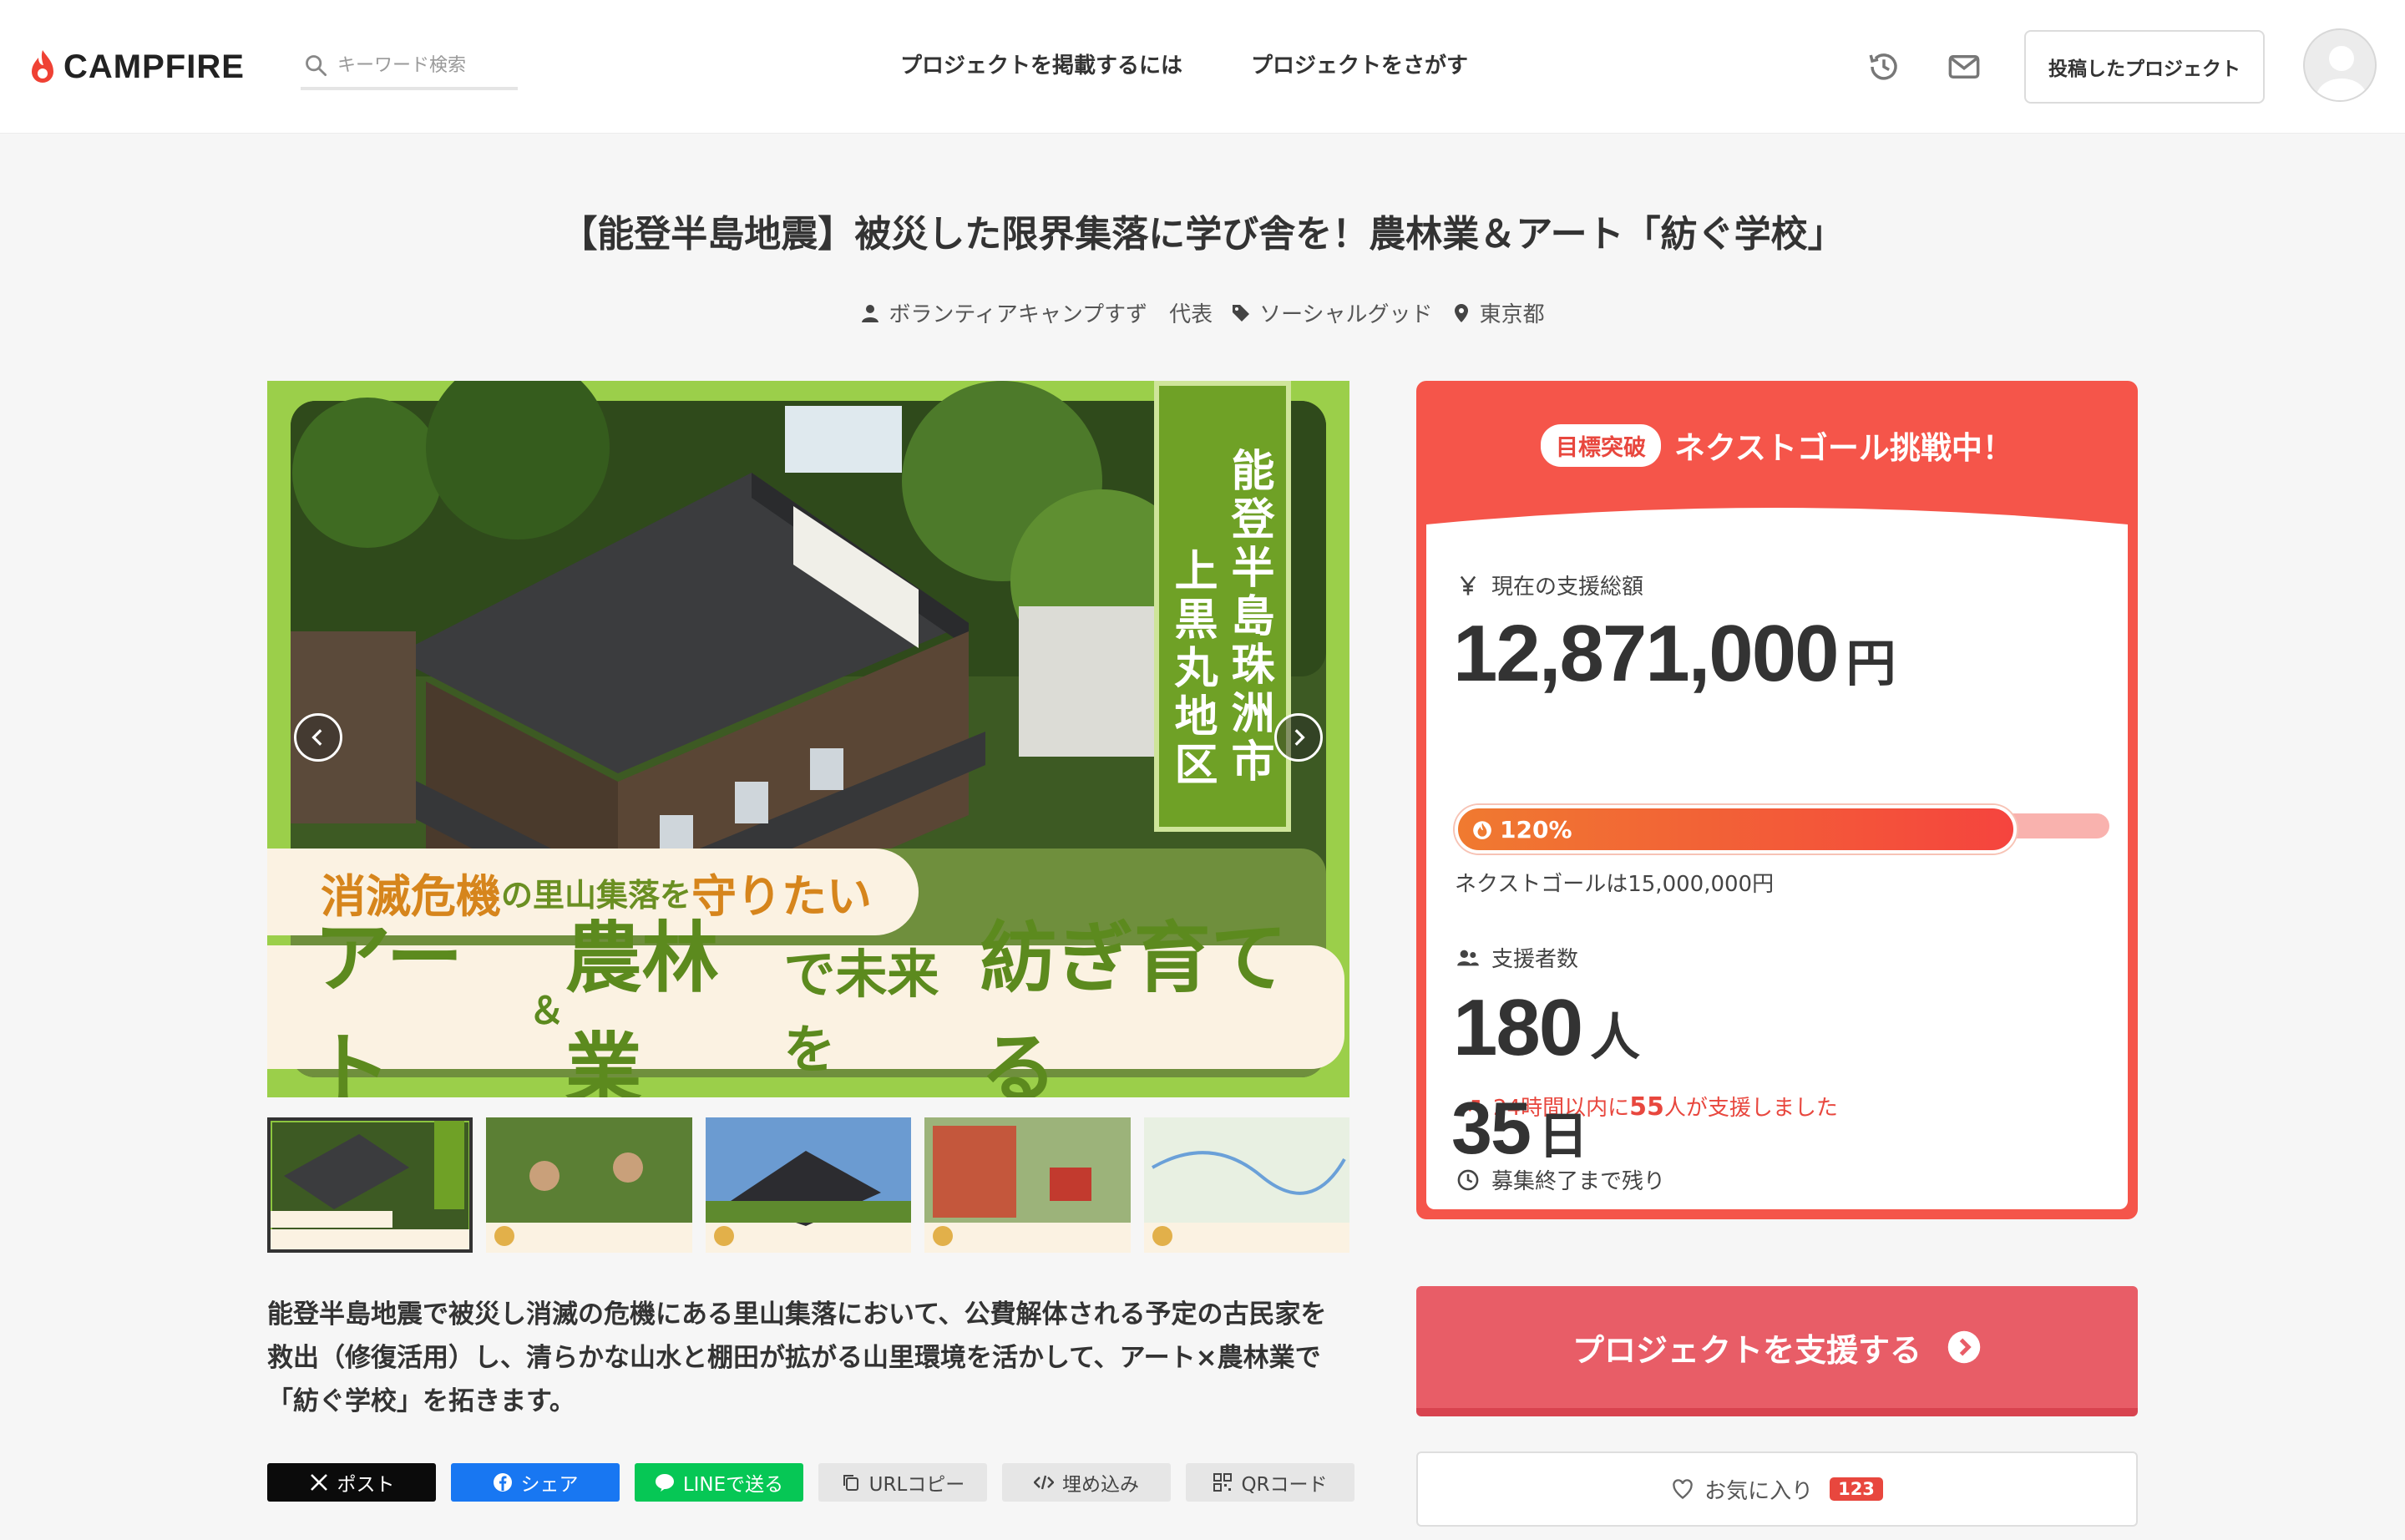 The image size is (2405, 1540). I want to click on raised-label-row: 現在の支援総額, so click(1549, 585).